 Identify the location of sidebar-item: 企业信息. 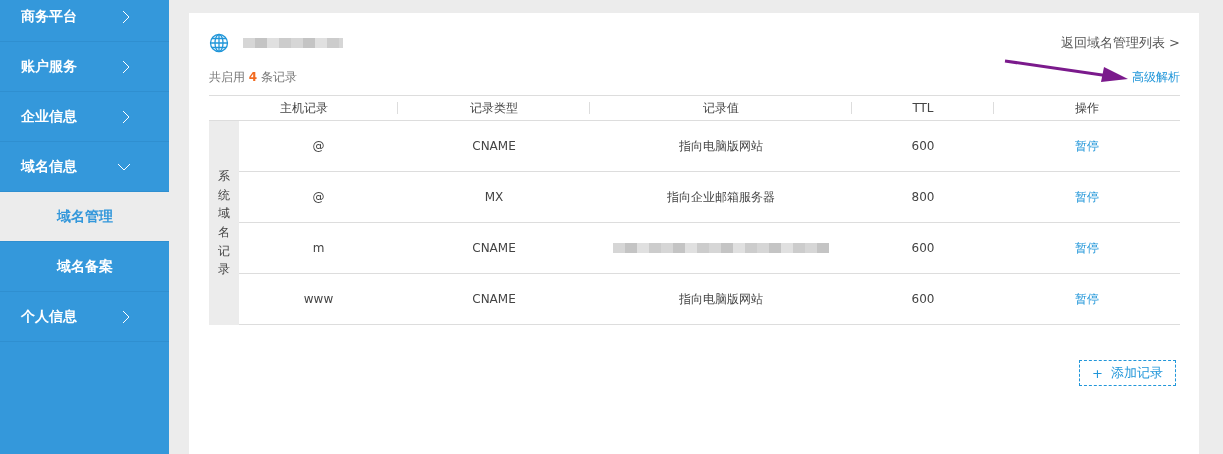
(84, 117).